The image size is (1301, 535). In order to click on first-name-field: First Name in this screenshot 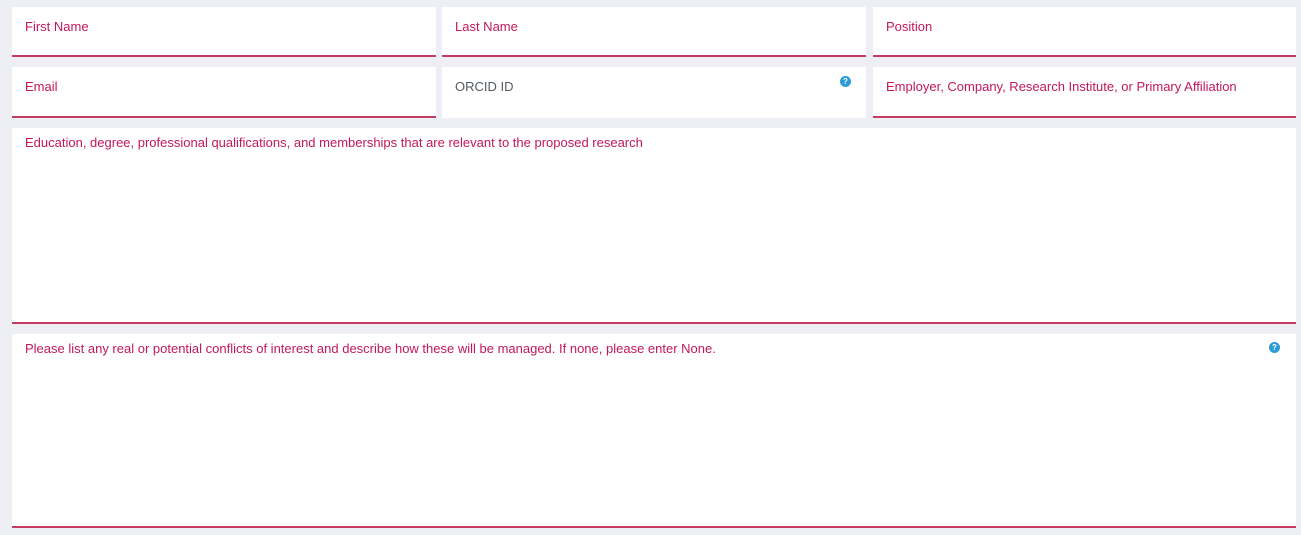, I will do `click(224, 32)`.